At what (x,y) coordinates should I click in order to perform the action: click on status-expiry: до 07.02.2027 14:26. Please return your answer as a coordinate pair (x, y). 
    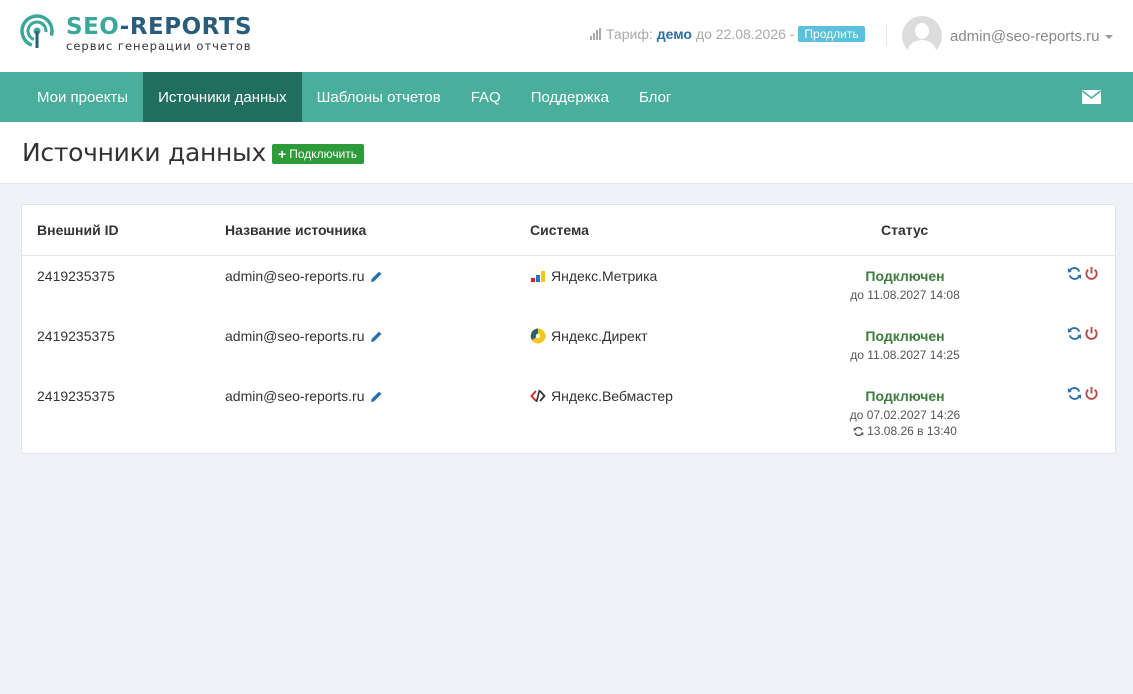
    Looking at the image, I should click on (905, 415).